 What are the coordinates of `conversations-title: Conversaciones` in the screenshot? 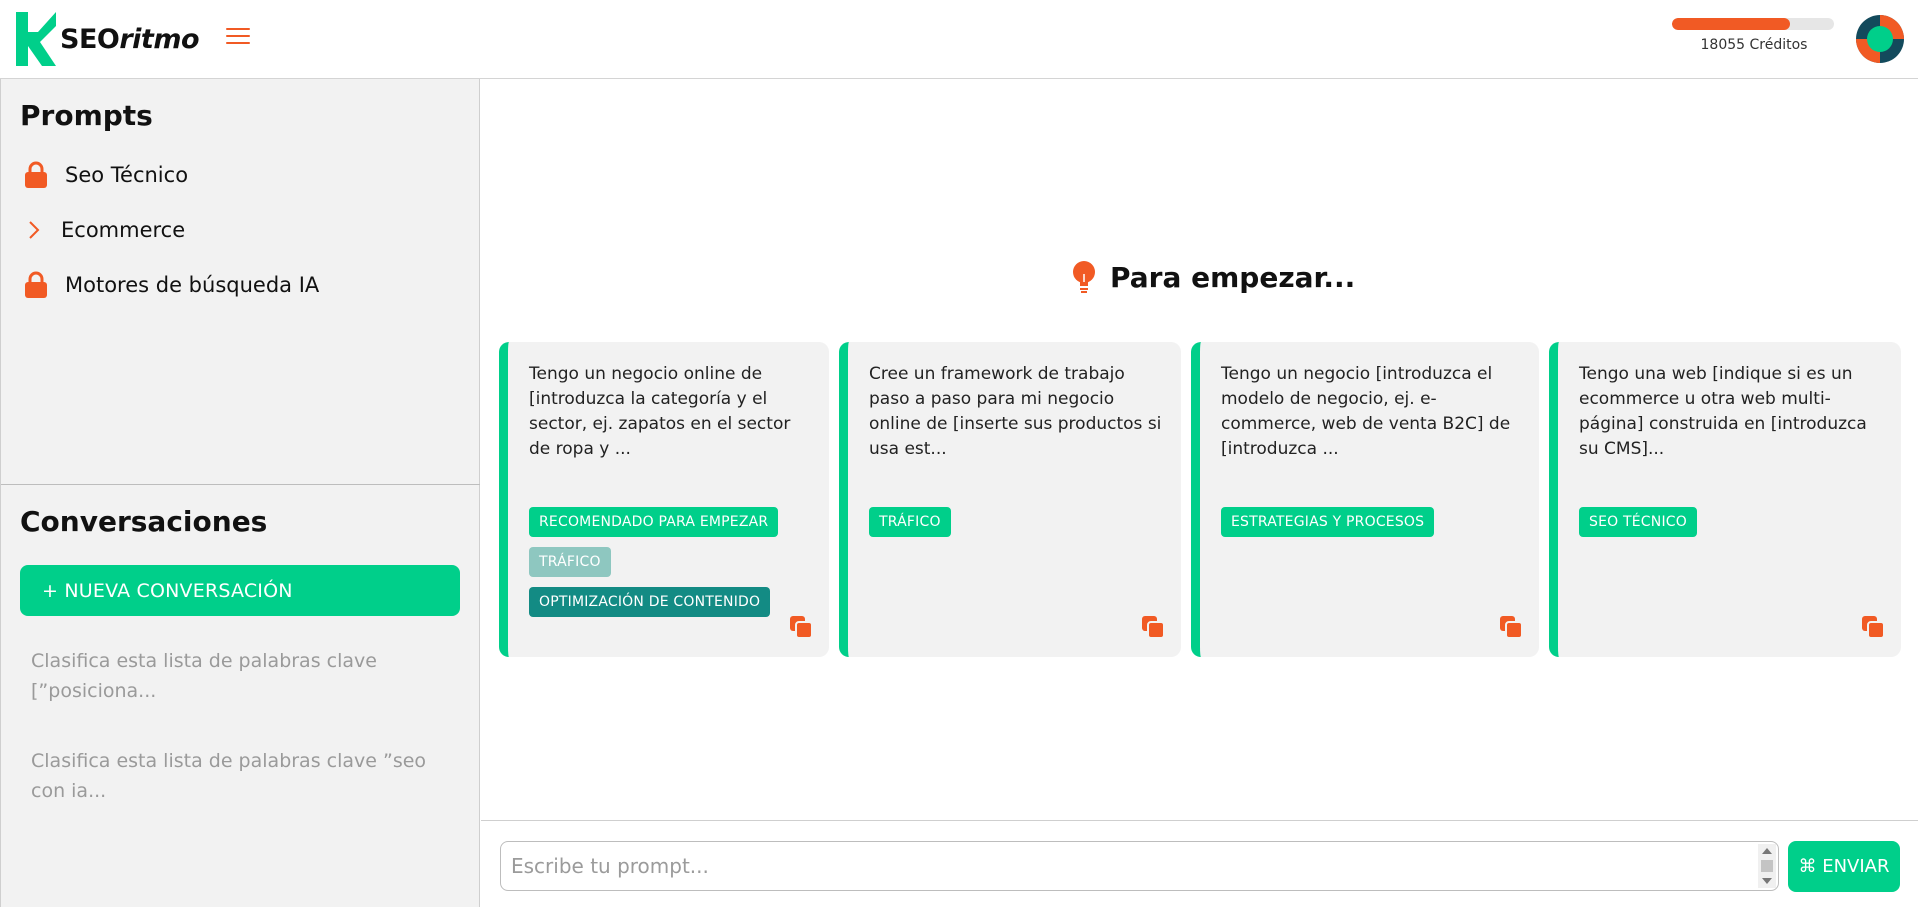 It's located at (144, 521).